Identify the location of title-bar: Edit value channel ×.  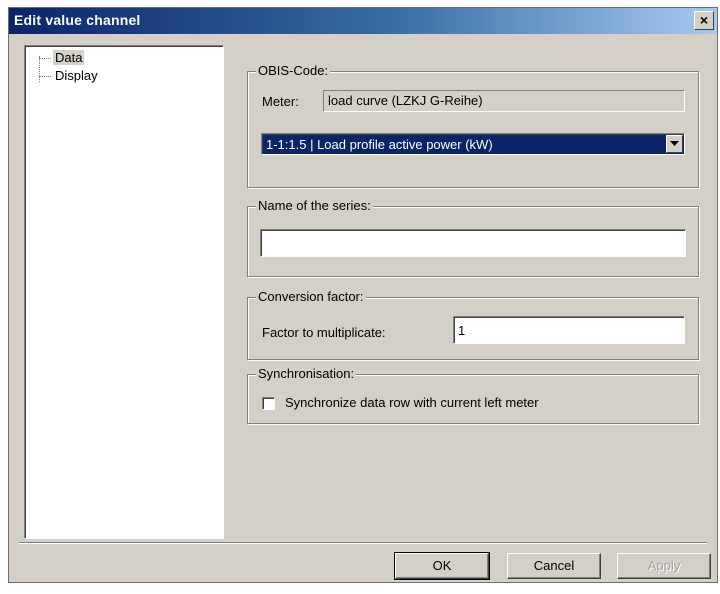
(363, 21).